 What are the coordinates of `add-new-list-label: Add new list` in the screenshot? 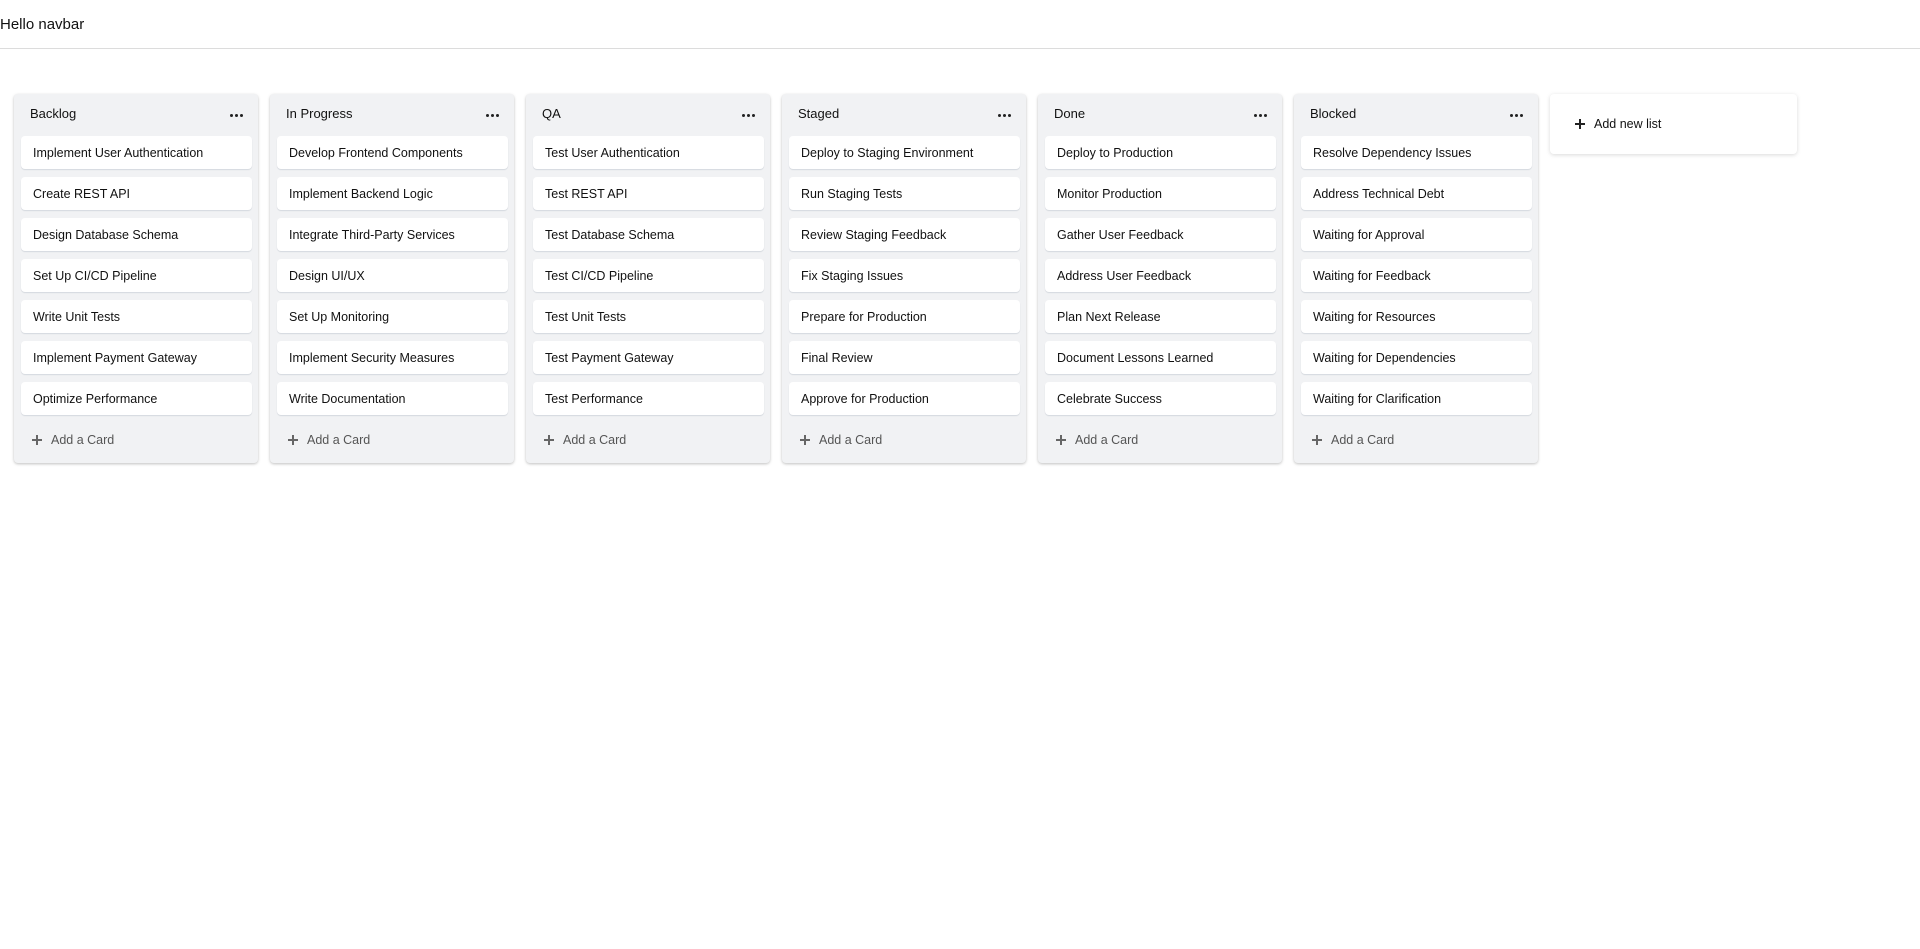 It's located at (1628, 124).